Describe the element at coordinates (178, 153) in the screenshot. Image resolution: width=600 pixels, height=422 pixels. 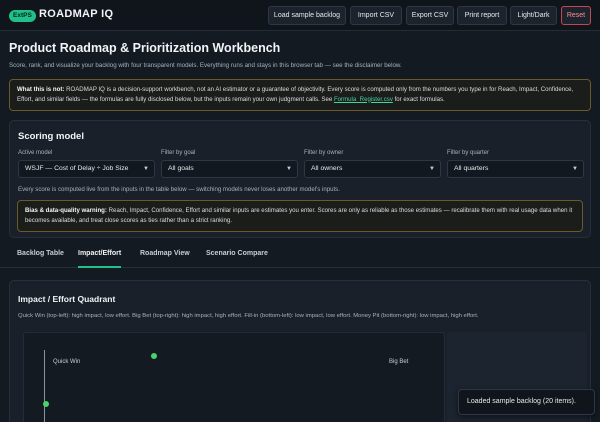
I see `goal-filter-label: Filter by goal` at that location.